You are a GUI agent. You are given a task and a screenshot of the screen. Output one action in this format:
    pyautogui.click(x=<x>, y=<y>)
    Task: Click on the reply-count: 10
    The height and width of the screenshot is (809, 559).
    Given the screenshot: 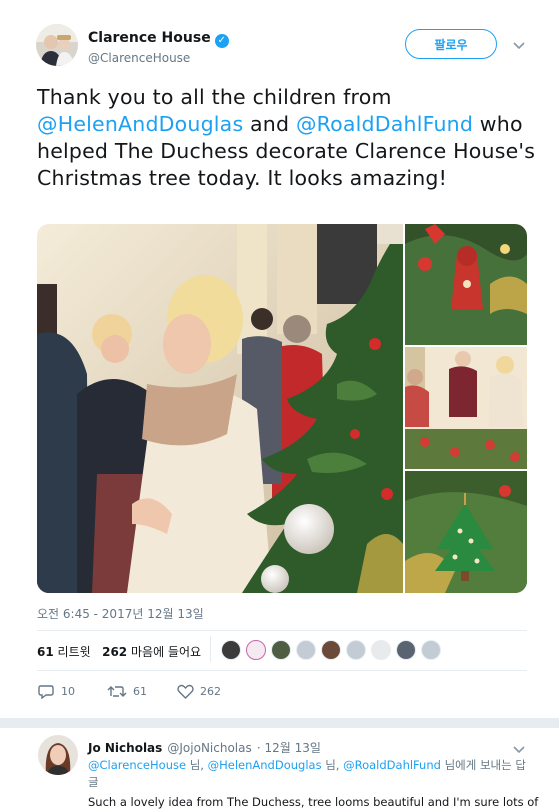 What is the action you would take?
    pyautogui.click(x=68, y=691)
    